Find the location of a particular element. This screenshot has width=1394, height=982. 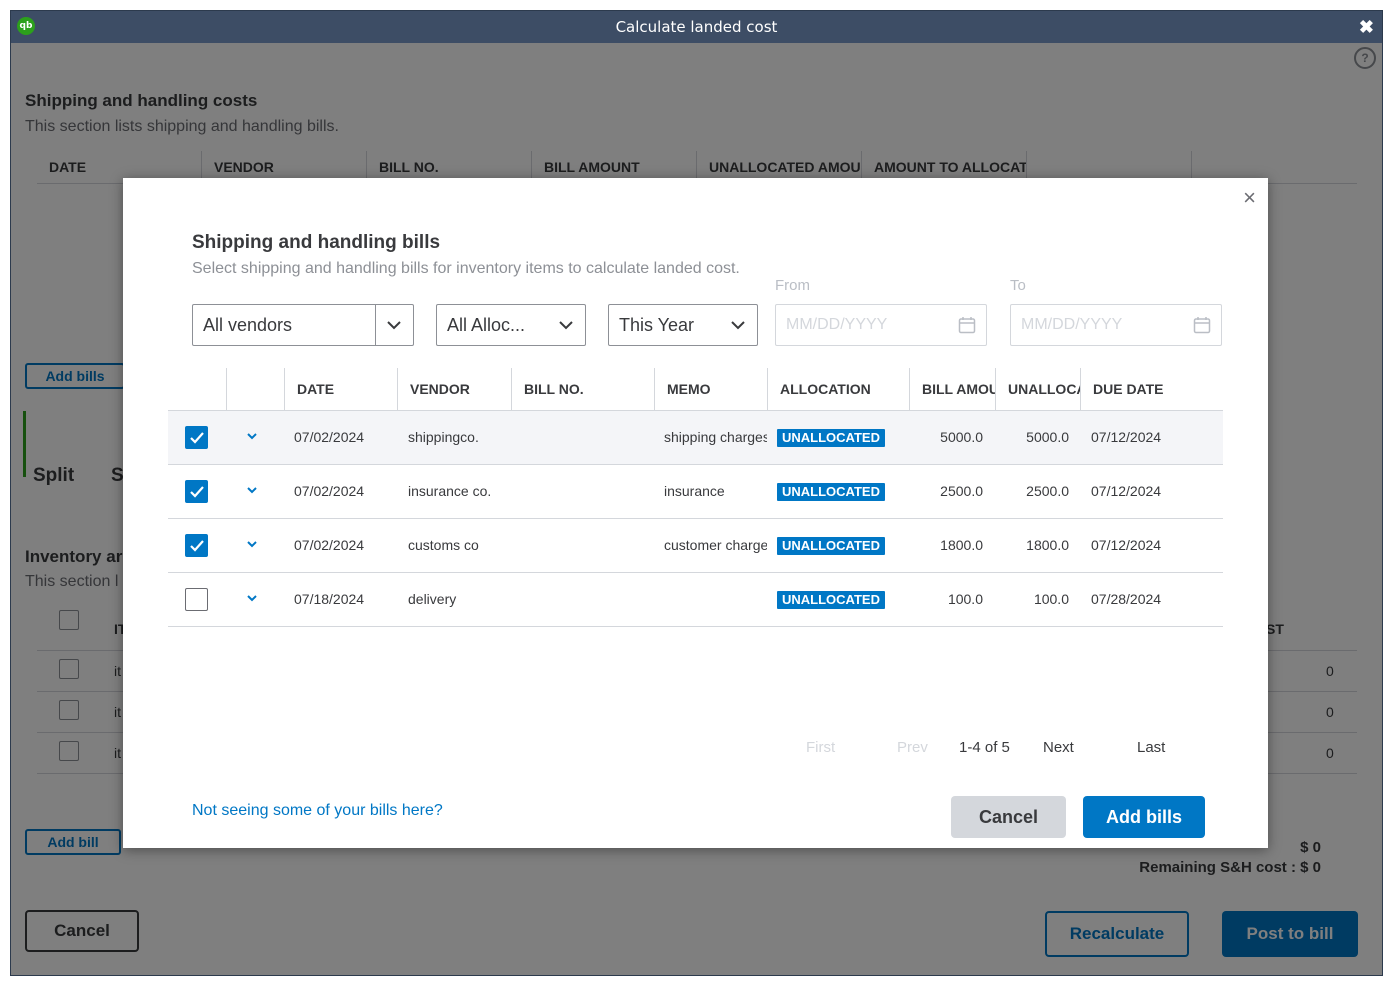

row-unallocated: 100.0 is located at coordinates (1051, 599).